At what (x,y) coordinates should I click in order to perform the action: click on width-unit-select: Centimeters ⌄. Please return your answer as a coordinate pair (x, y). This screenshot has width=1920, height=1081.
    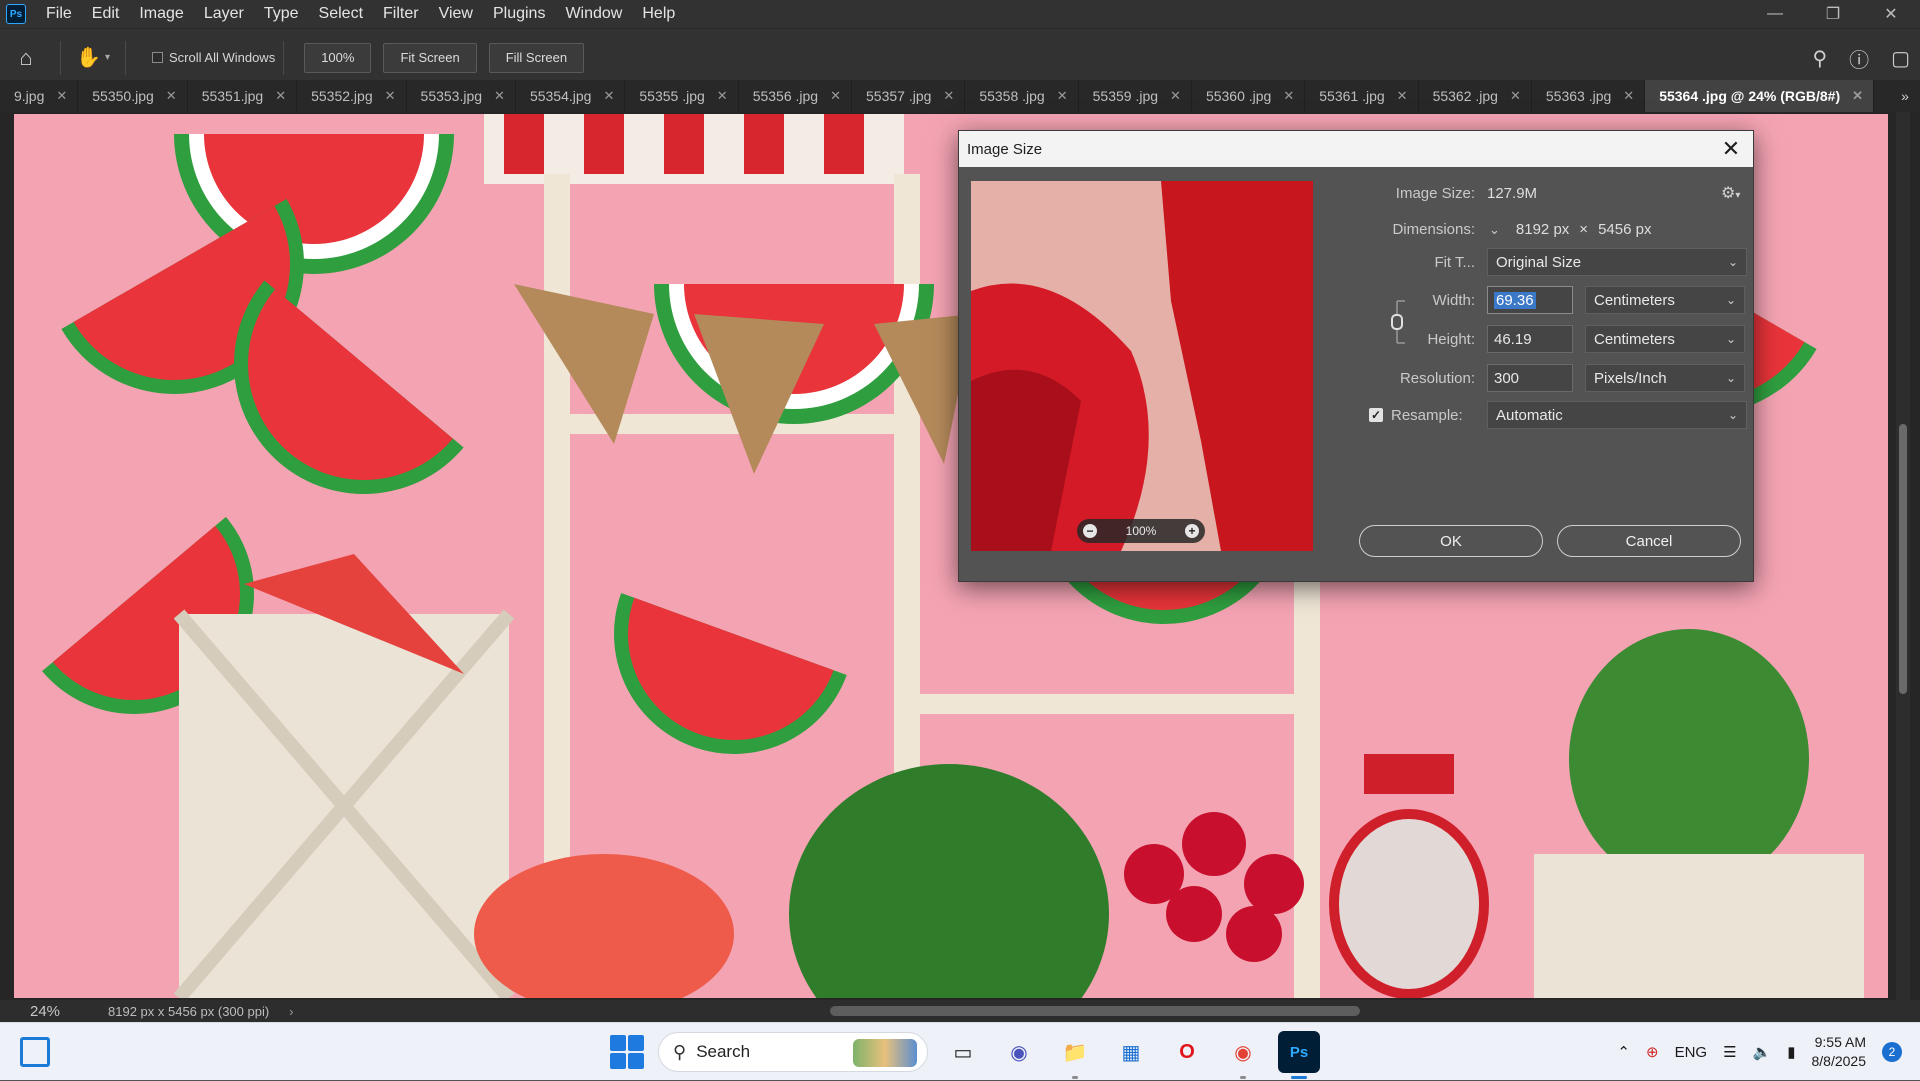
    Looking at the image, I should click on (1665, 300).